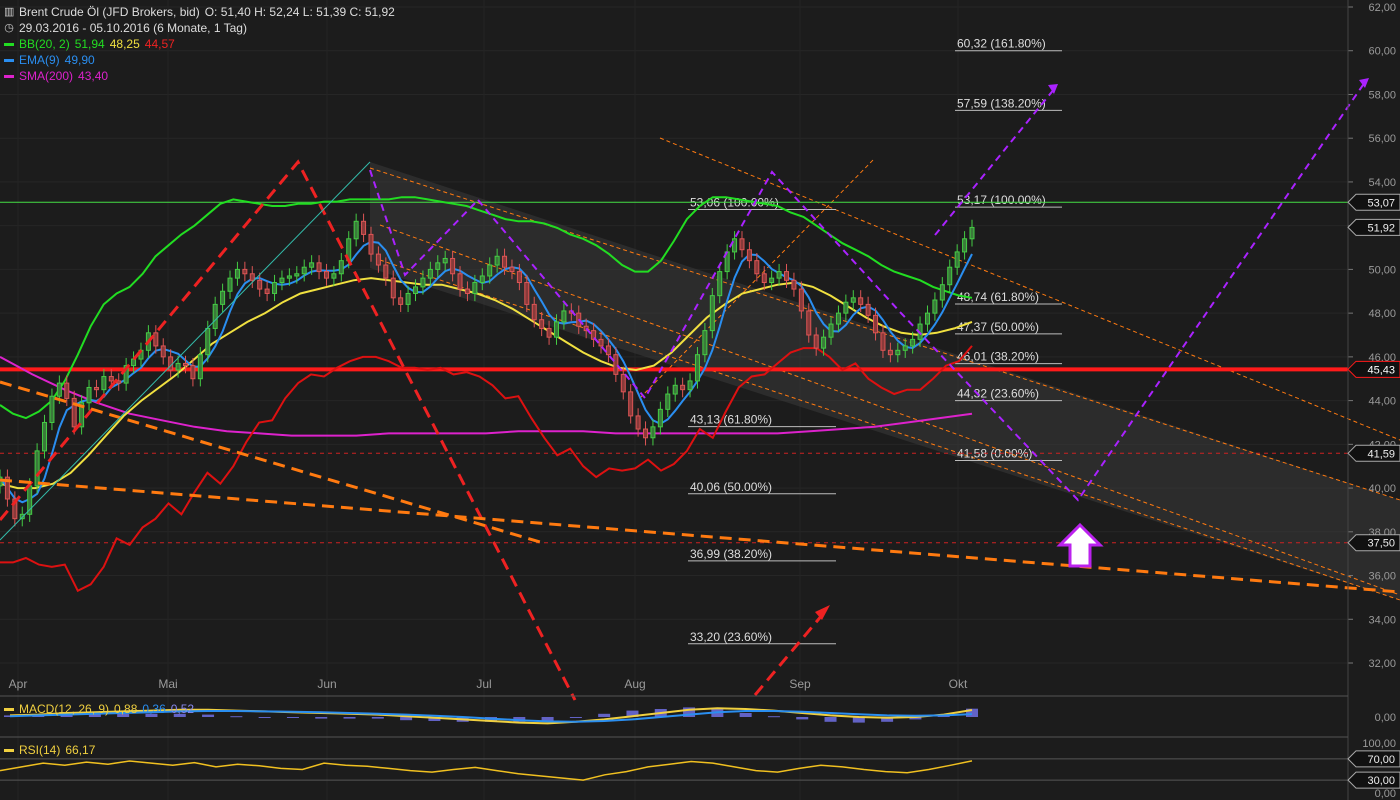  Describe the element at coordinates (1382, 95) in the screenshot. I see `price-tick-label: 58,00` at that location.